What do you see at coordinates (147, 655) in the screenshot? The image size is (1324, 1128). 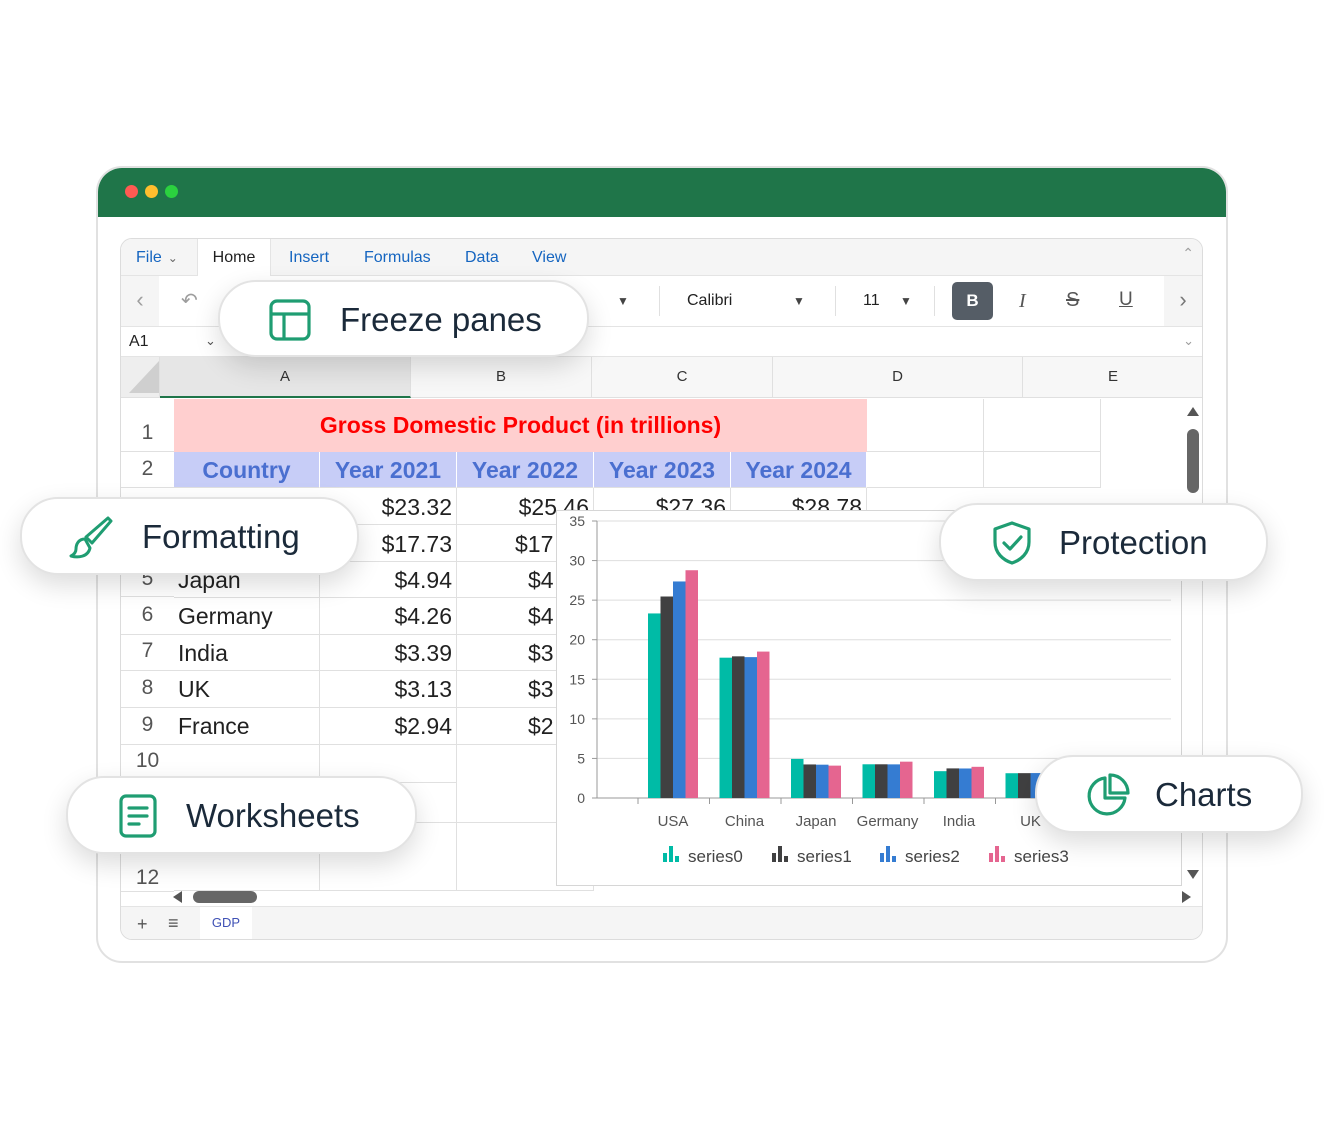 I see `row-header-7: 7` at bounding box center [147, 655].